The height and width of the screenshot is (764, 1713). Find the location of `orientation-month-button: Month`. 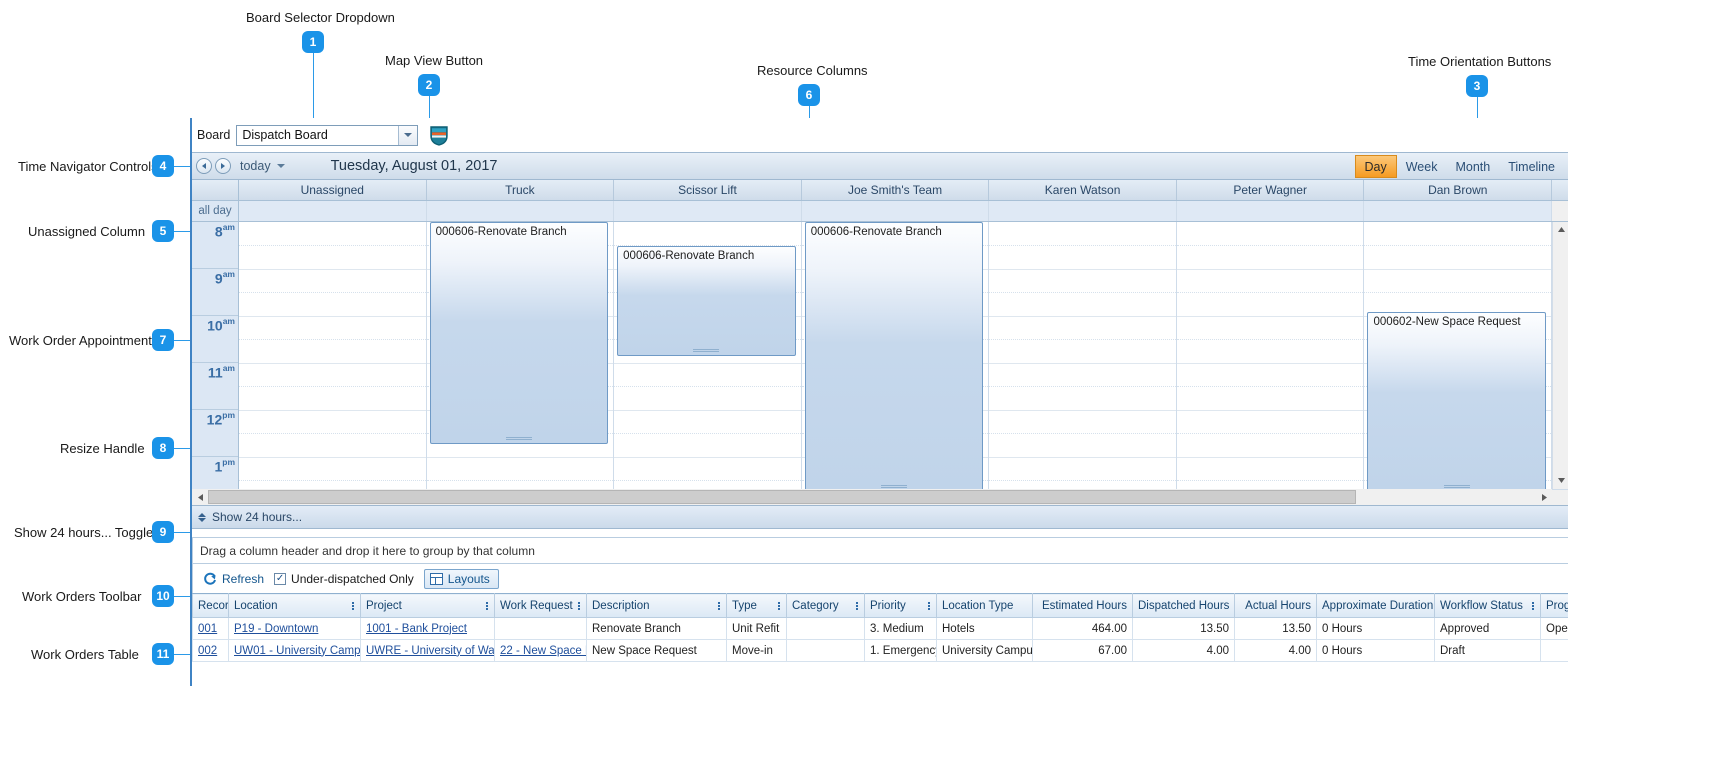

orientation-month-button: Month is located at coordinates (1472, 166).